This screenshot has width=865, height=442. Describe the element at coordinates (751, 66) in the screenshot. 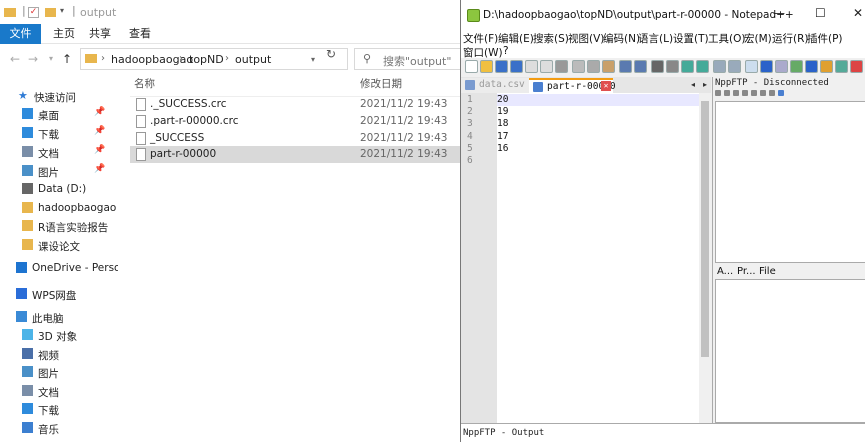

I see `word-wrap-icon` at that location.